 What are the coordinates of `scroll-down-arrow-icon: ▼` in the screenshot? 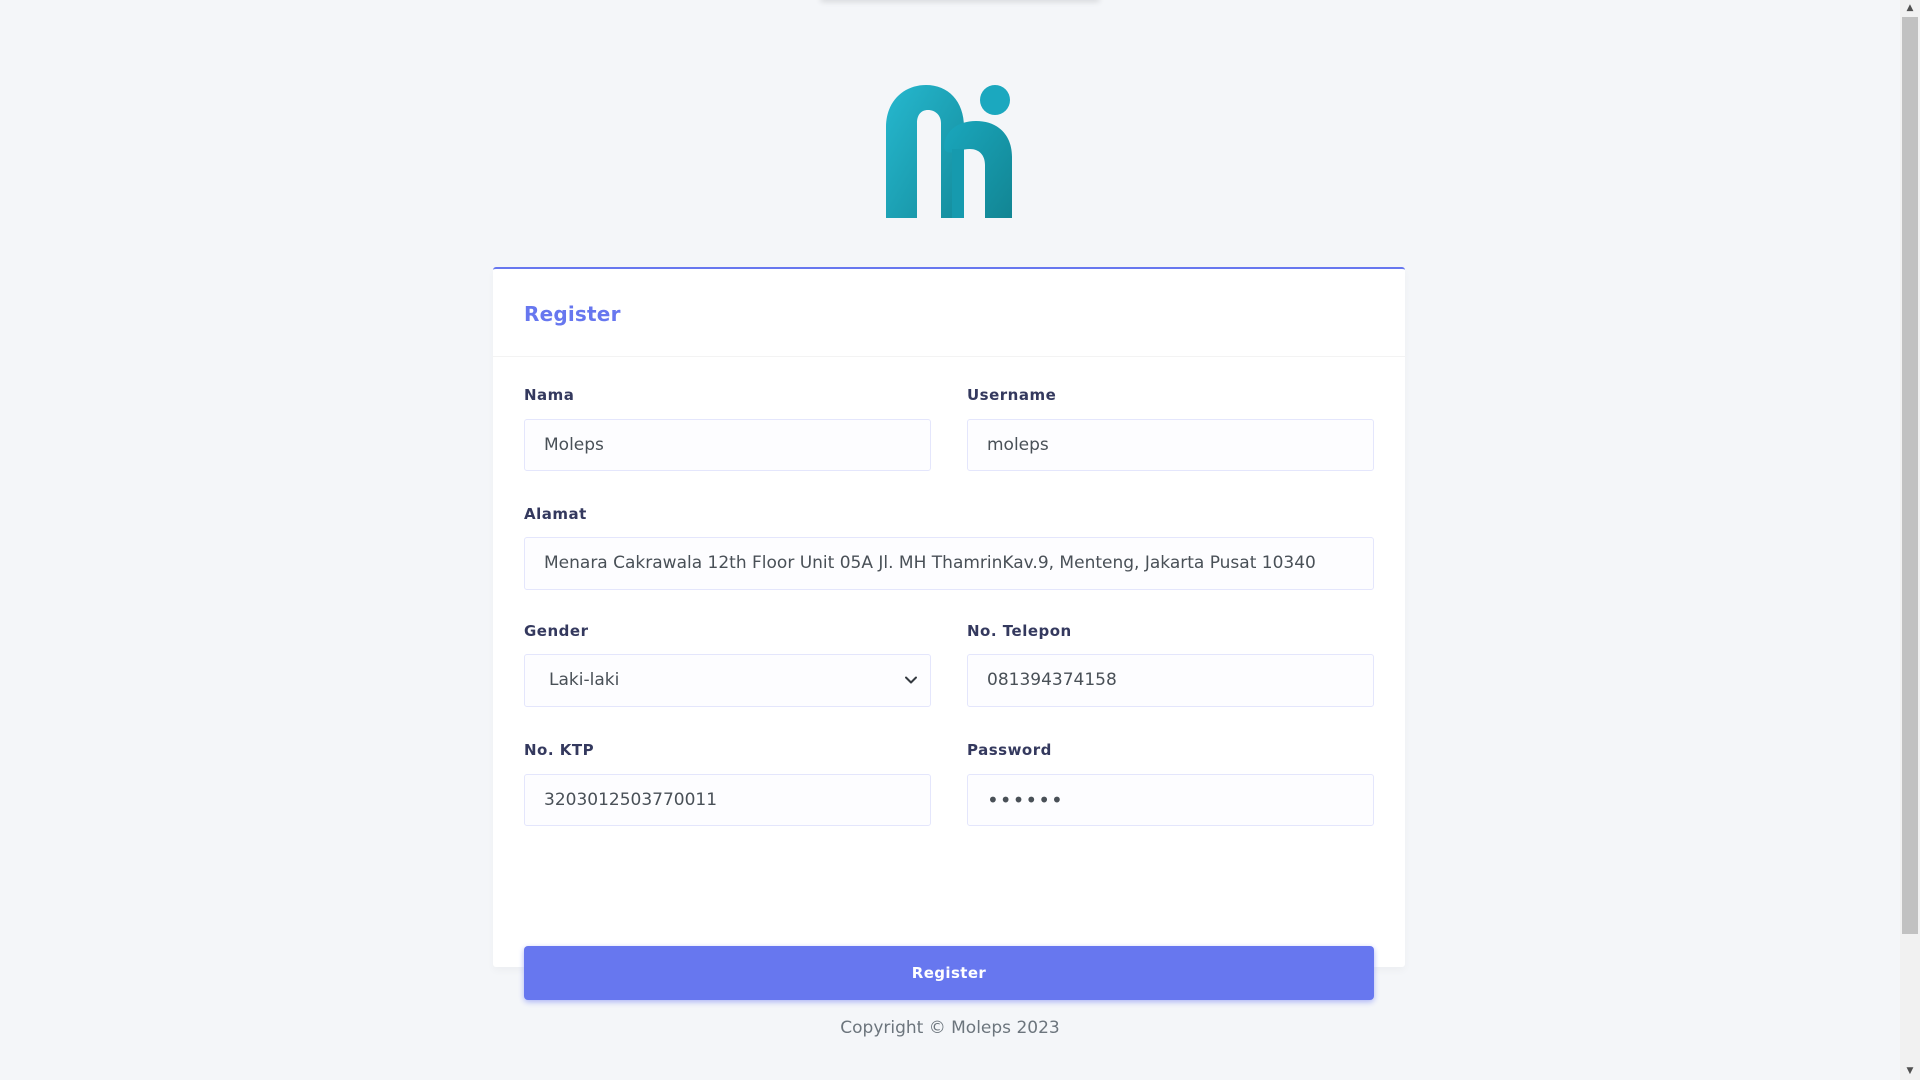 It's located at (1910, 1071).